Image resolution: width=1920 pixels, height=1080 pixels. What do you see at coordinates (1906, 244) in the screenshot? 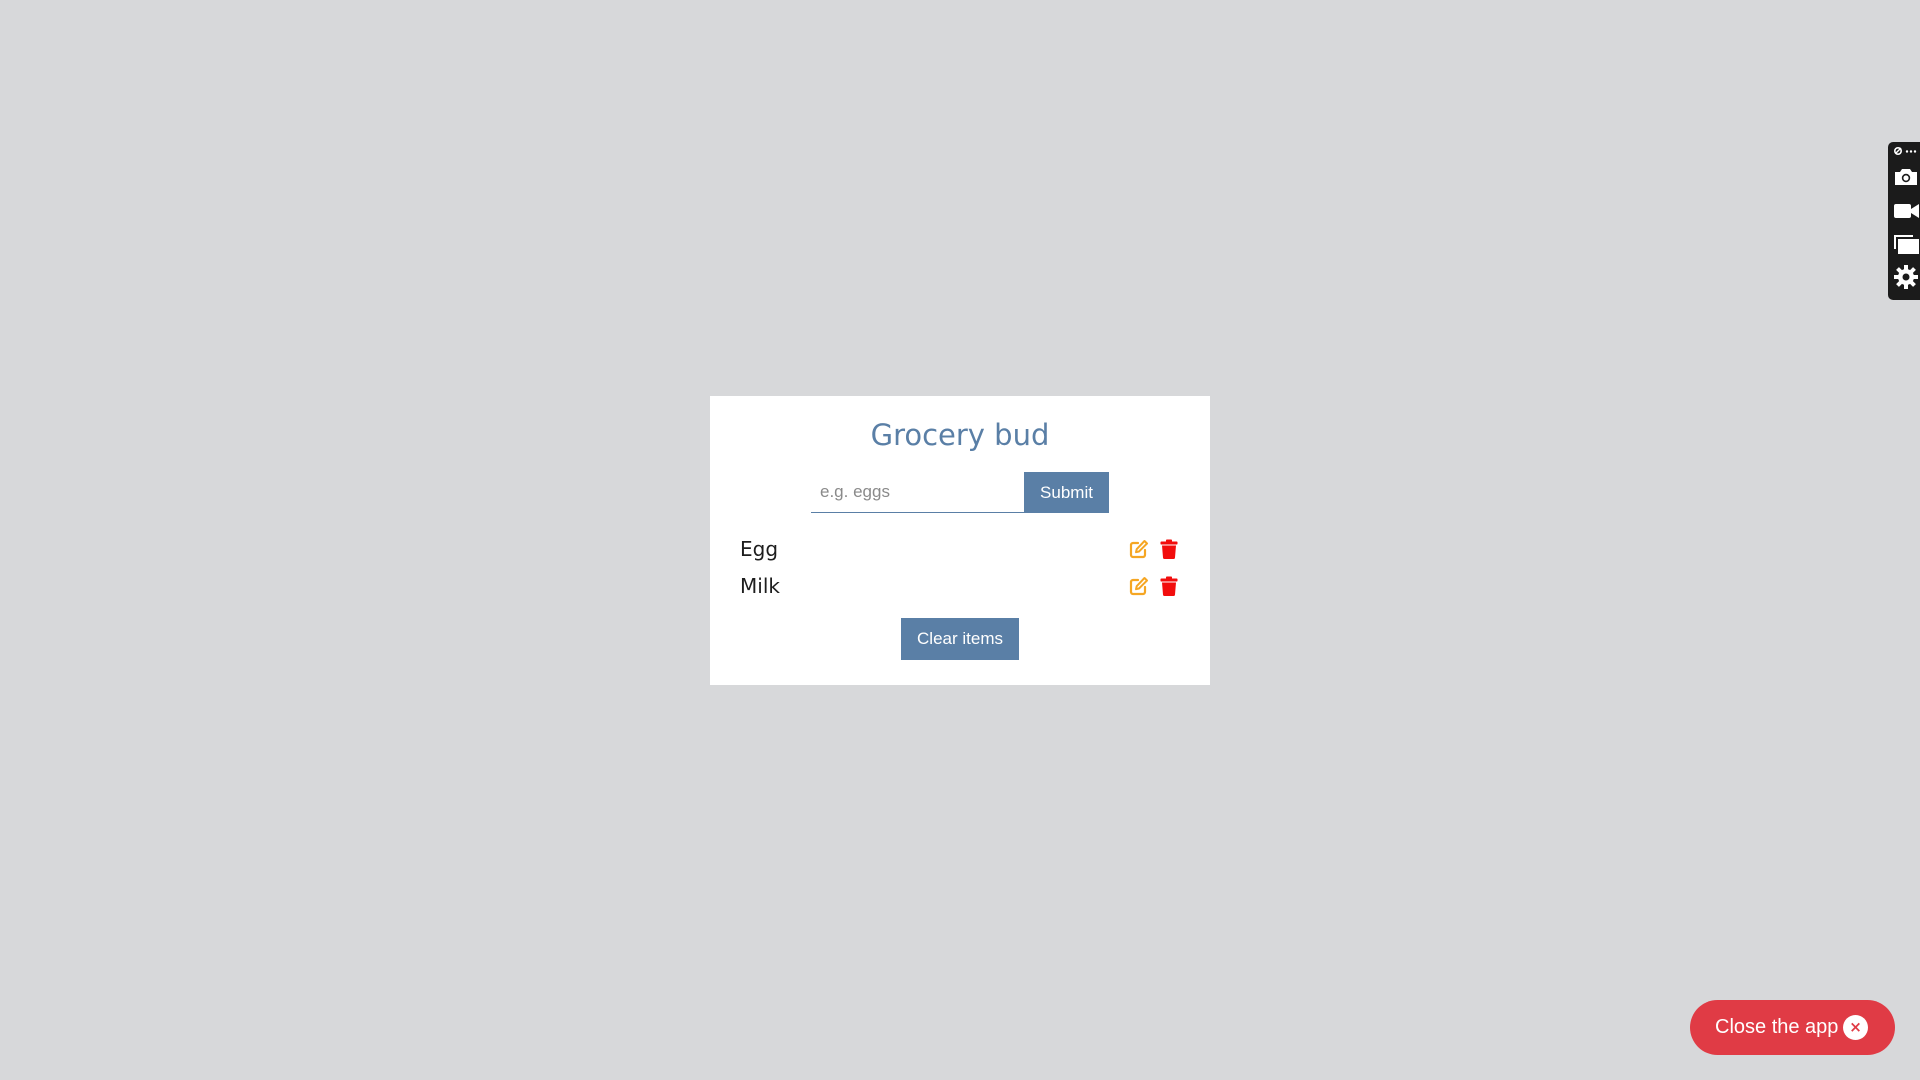
I see `window-icon` at bounding box center [1906, 244].